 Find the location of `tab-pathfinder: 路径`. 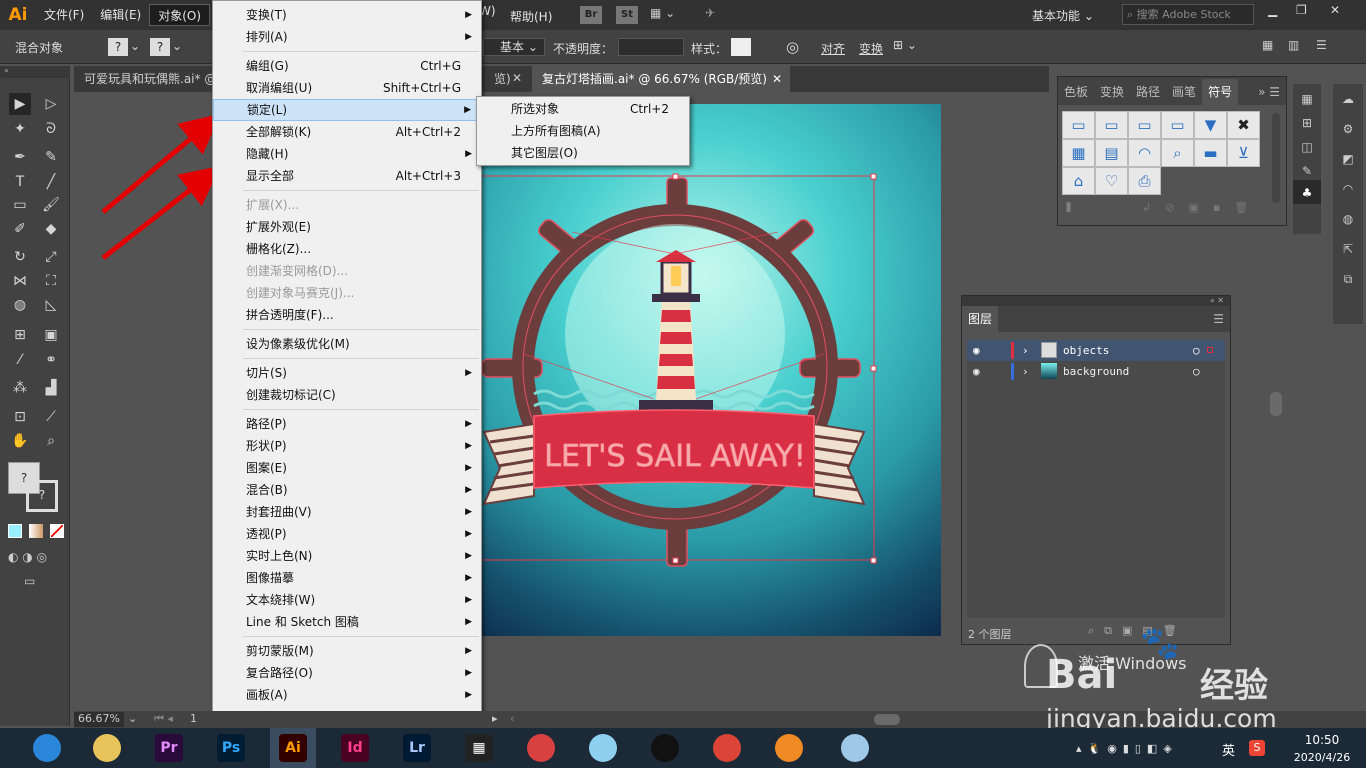

tab-pathfinder: 路径 is located at coordinates (1148, 92).